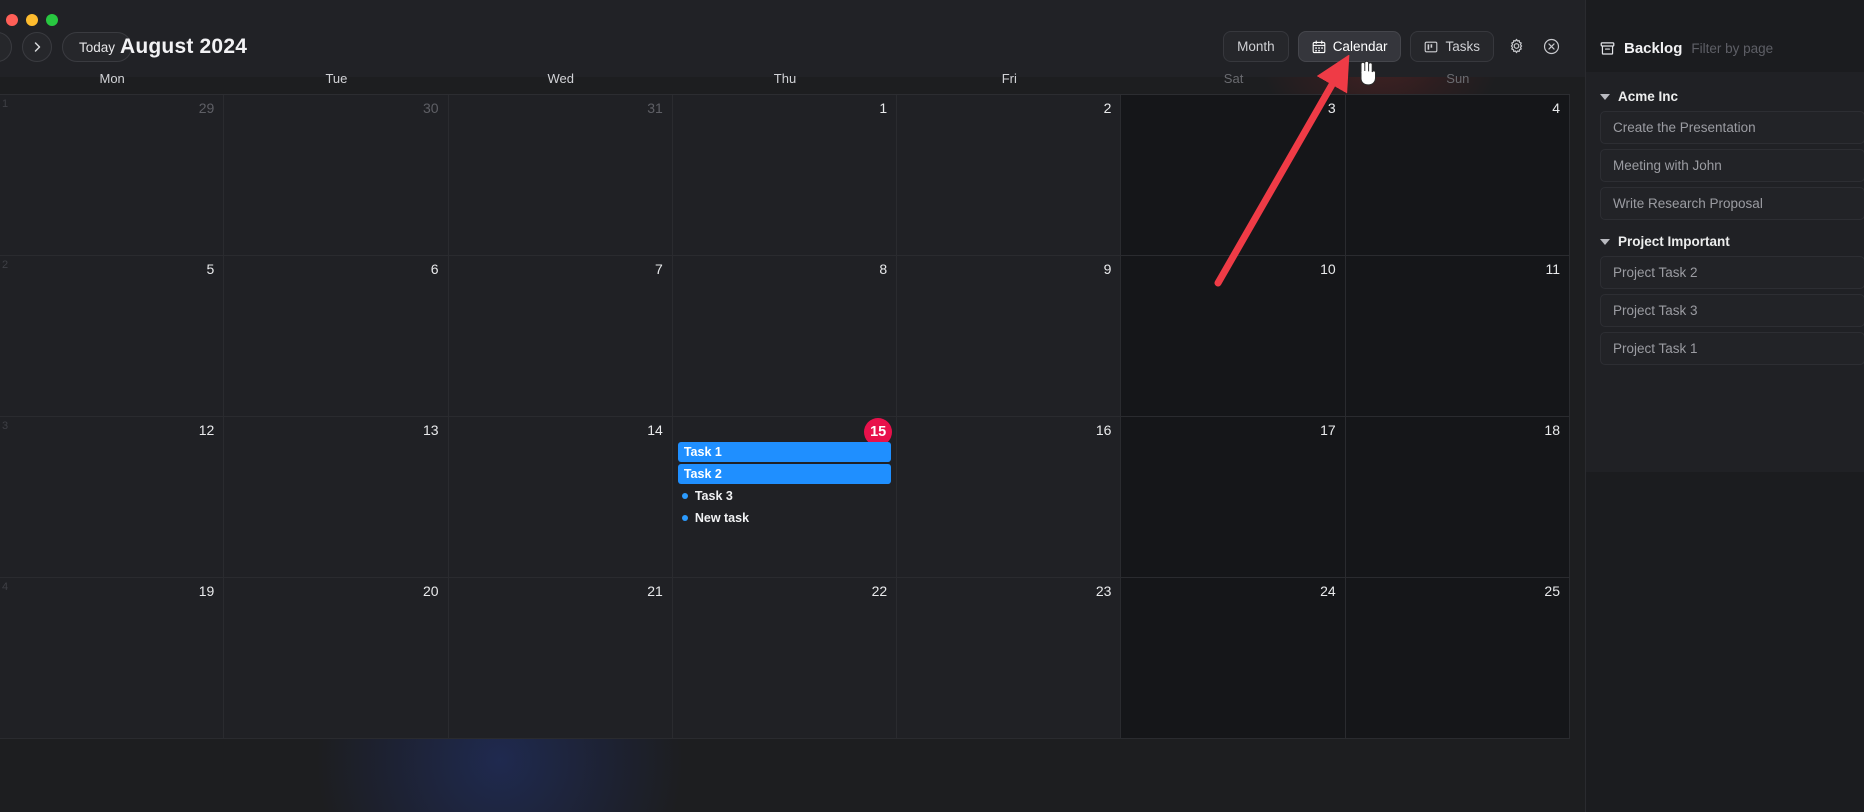 Image resolution: width=1864 pixels, height=812 pixels. What do you see at coordinates (112, 78) in the screenshot?
I see `weekday-label-mon: Mon` at bounding box center [112, 78].